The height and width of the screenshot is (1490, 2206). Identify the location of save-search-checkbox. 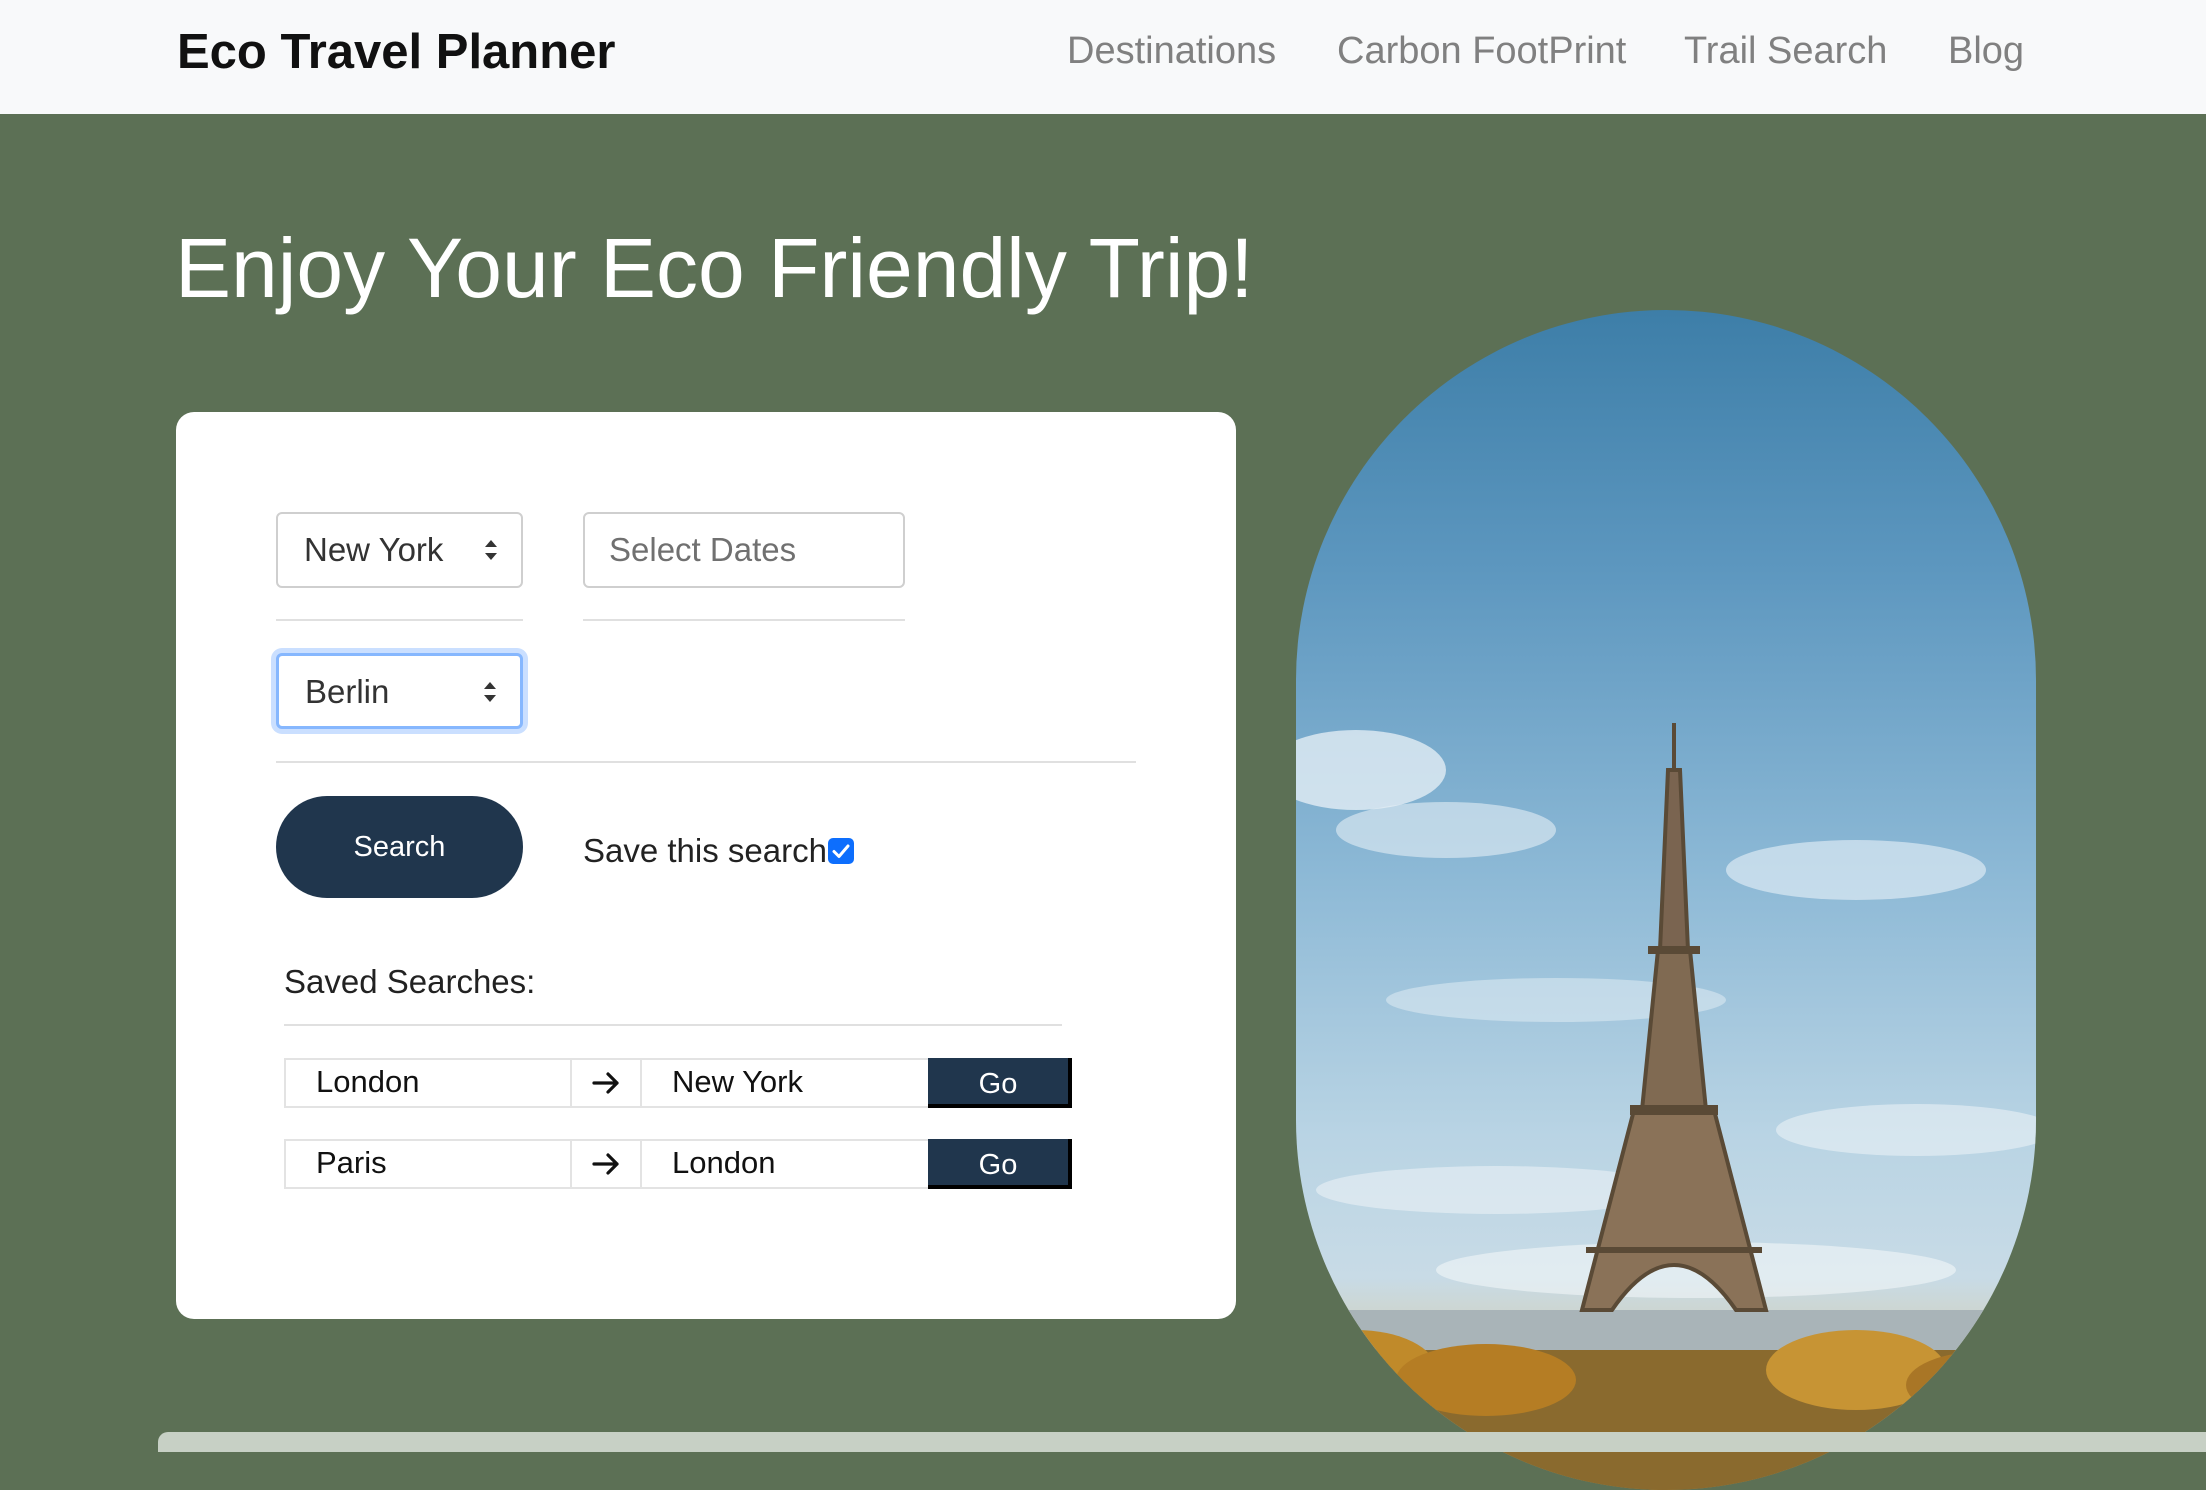
(841, 851).